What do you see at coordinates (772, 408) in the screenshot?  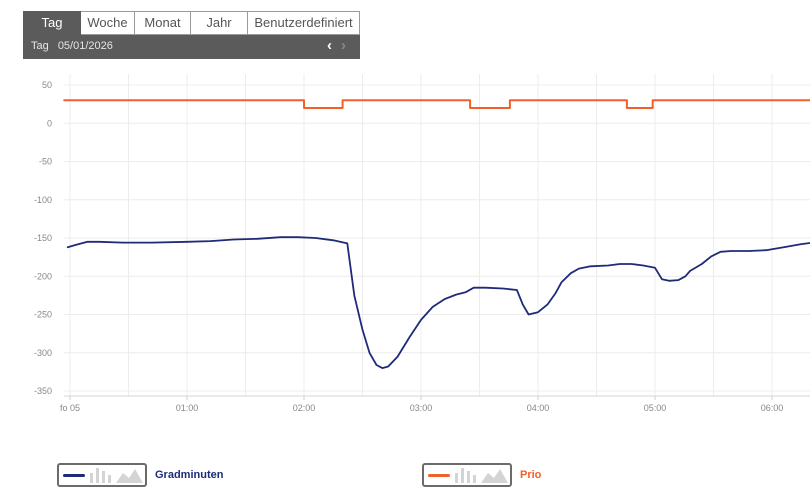 I see `x-tick-label: 06:00` at bounding box center [772, 408].